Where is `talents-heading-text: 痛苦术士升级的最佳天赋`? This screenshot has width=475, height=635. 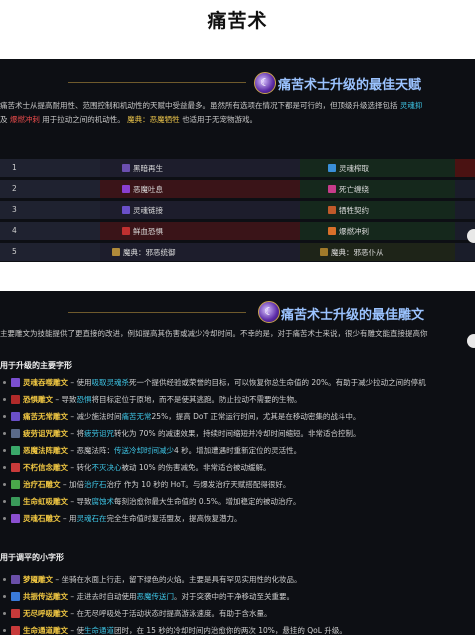 talents-heading-text: 痛苦术士升级的最佳天赋 is located at coordinates (350, 85).